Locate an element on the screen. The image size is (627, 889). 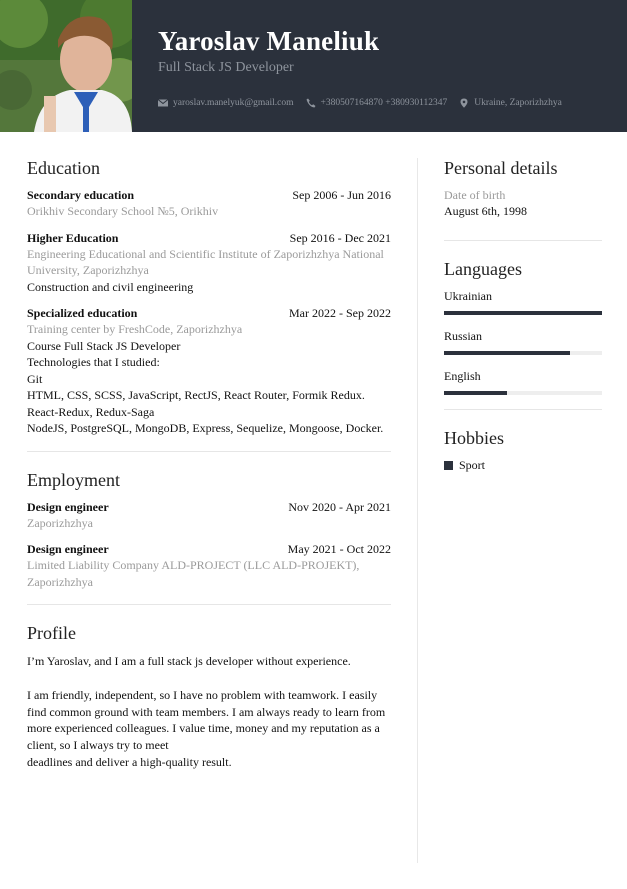
location-text: Ukraine, Zaporizhzhya is located at coordinates (518, 103).